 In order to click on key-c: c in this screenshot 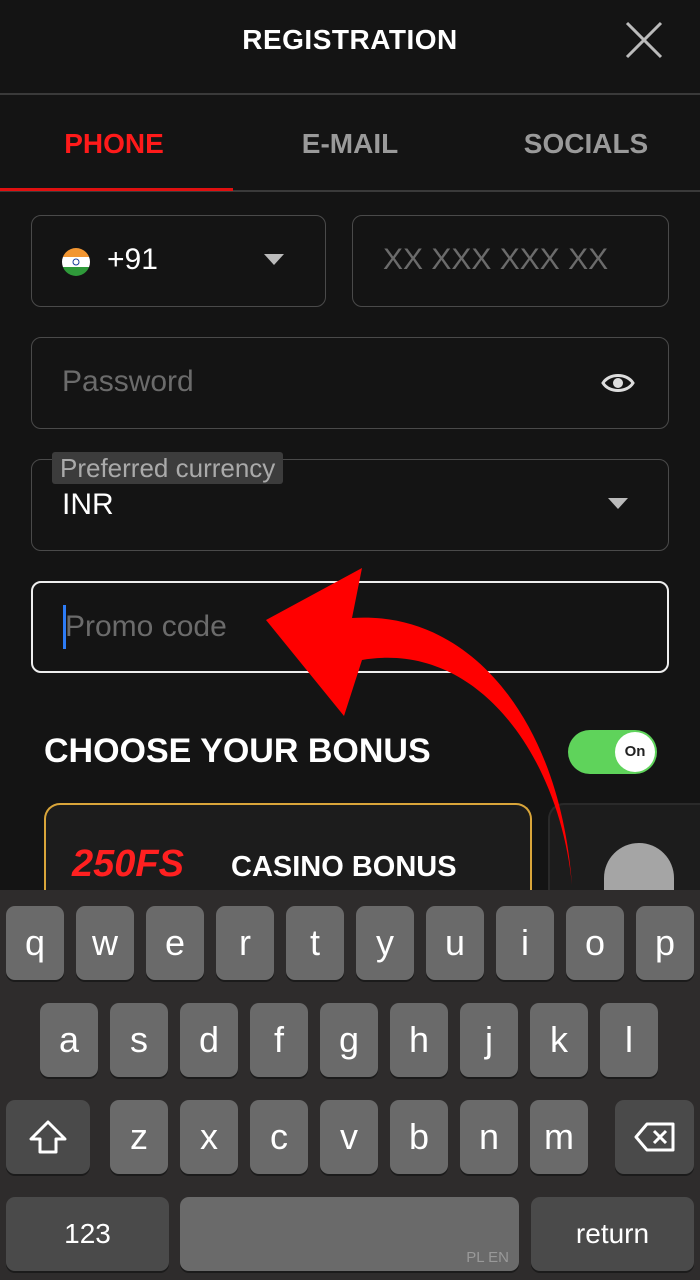, I will do `click(279, 1137)`.